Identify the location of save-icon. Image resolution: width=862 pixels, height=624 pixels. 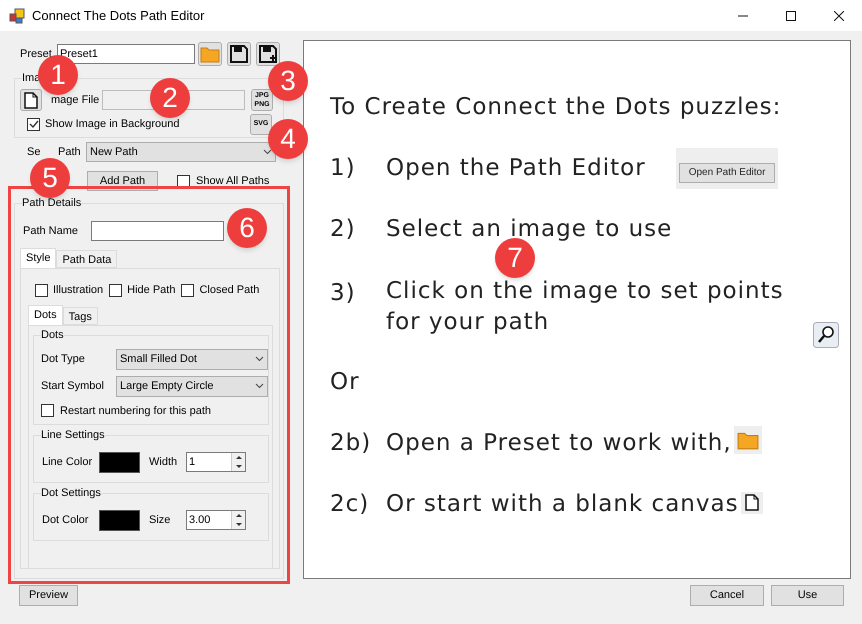
(239, 54).